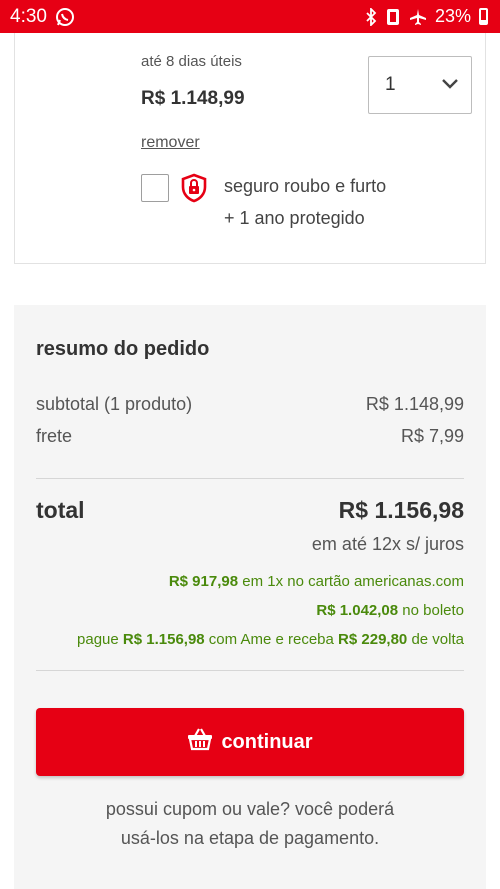  What do you see at coordinates (401, 510) in the screenshot?
I see `total-value: R$ 1.156,98` at bounding box center [401, 510].